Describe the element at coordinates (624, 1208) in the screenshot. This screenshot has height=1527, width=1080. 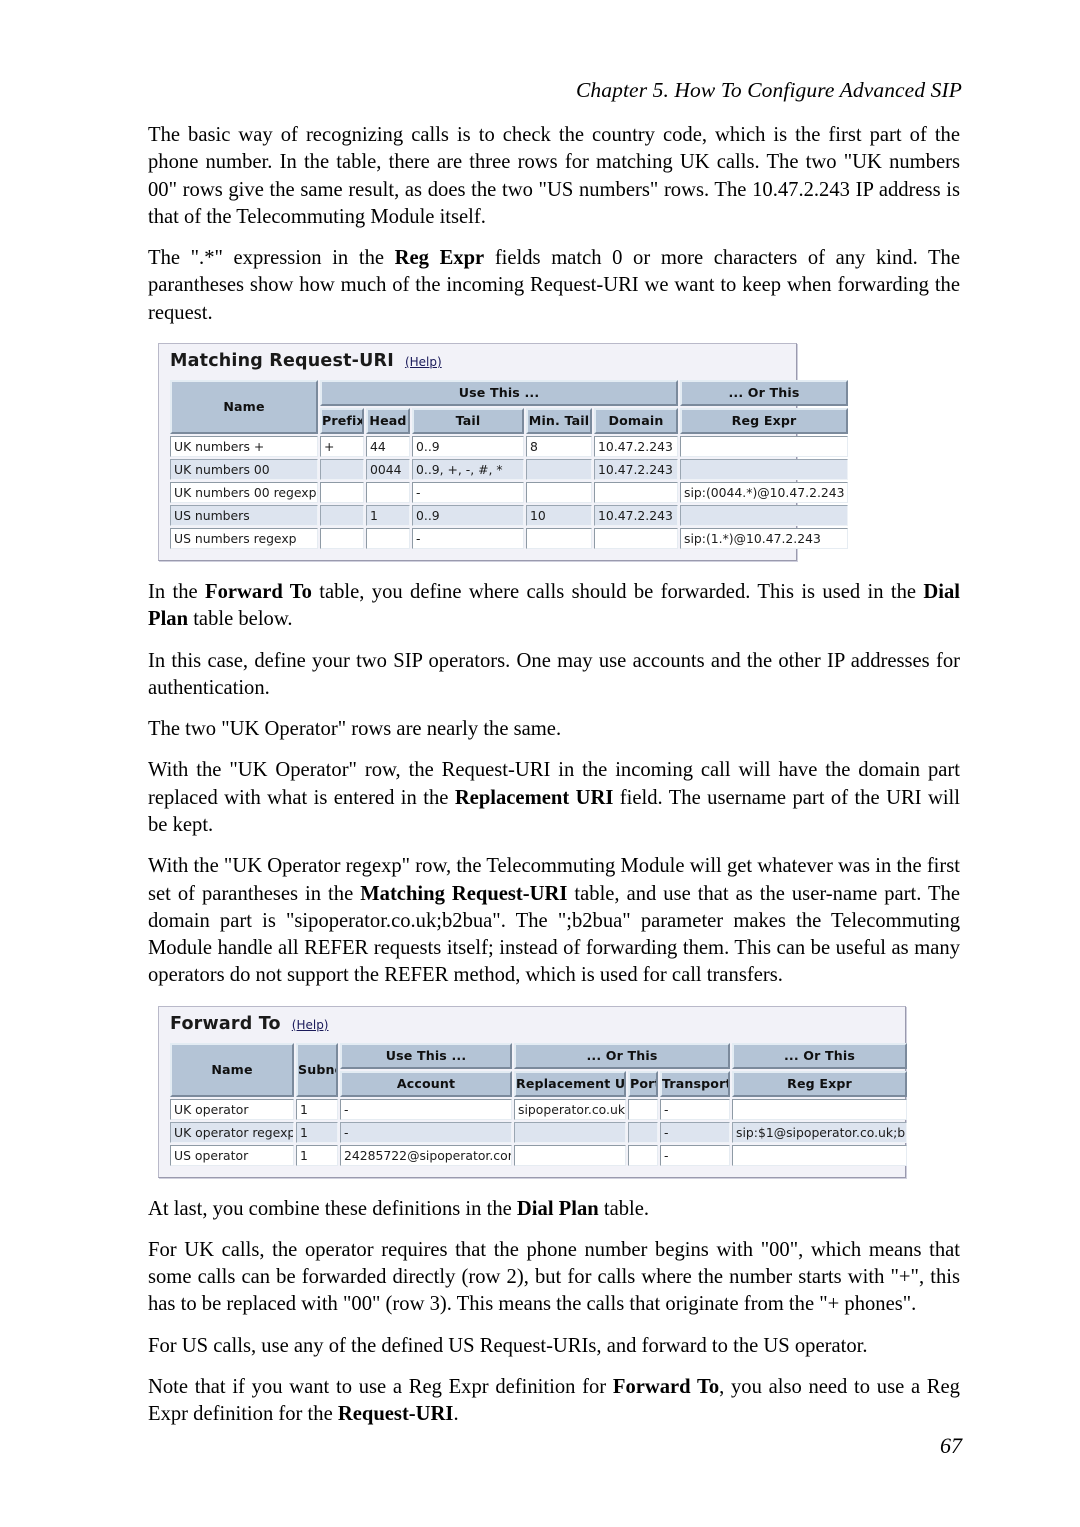
I see `para8-part2: table.` at that location.